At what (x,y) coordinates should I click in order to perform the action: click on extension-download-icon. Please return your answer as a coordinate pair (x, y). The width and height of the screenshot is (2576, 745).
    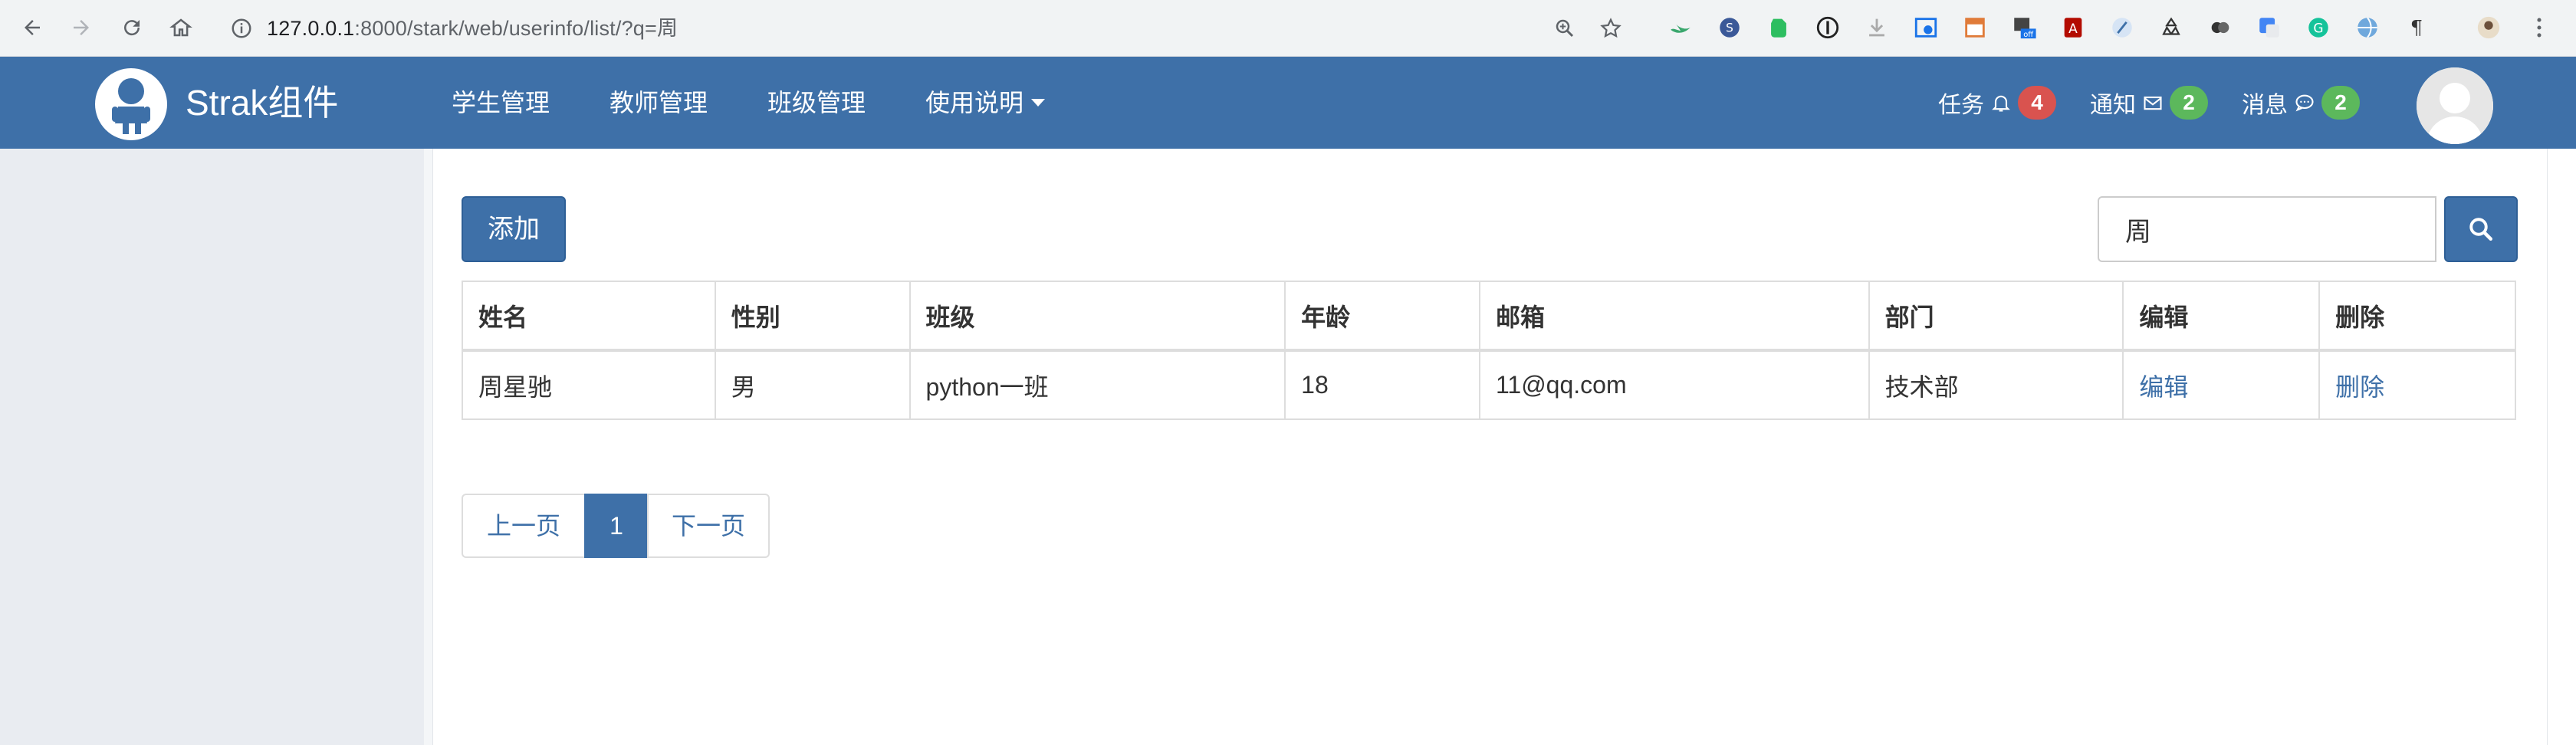
    Looking at the image, I should click on (1877, 27).